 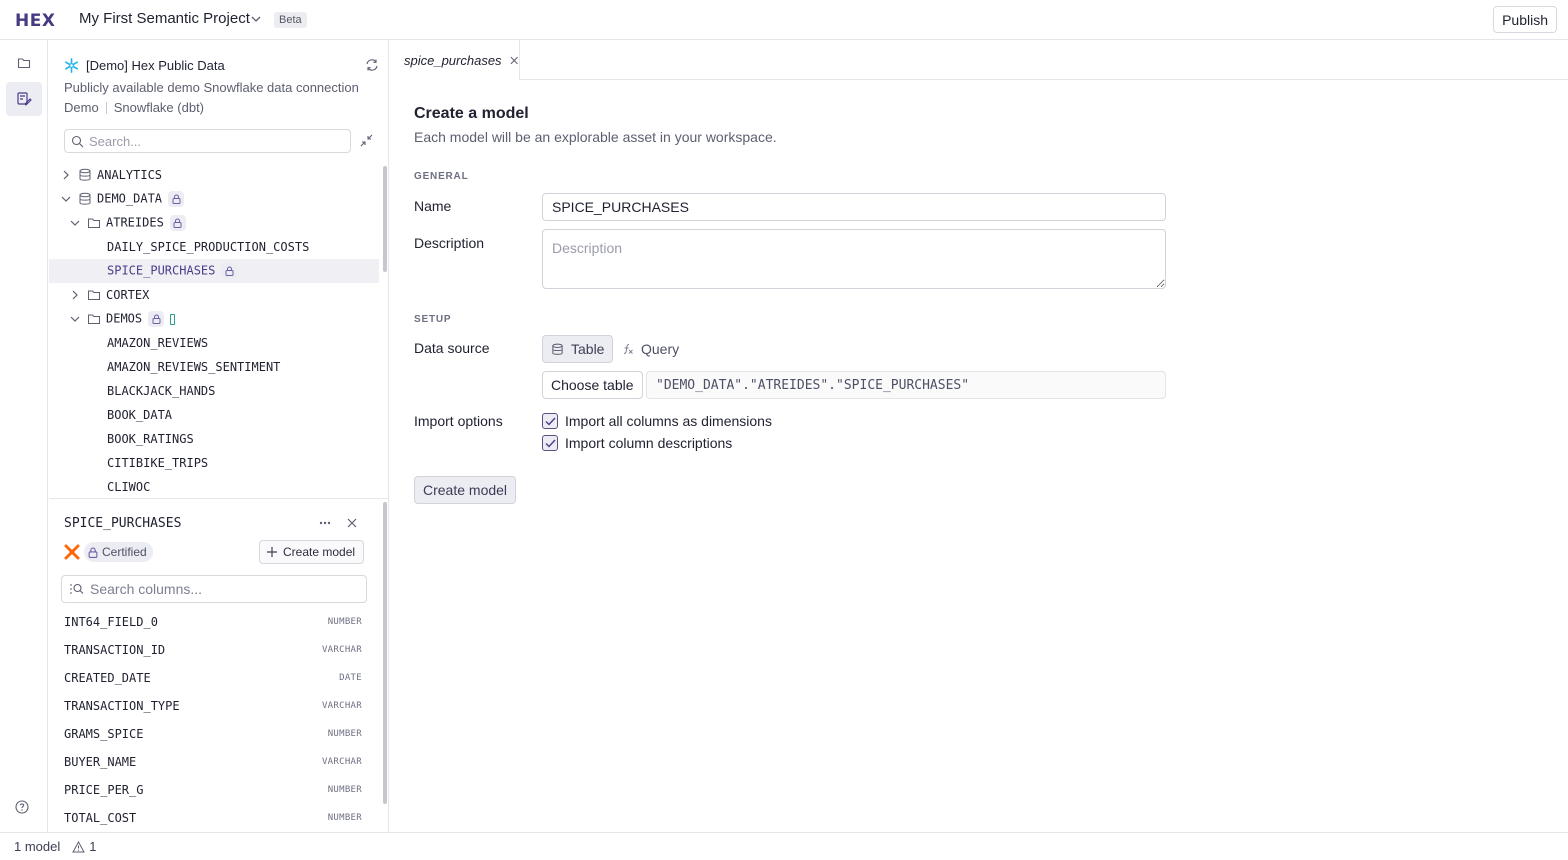 I want to click on data-browser-nav-button, so click(x=24, y=99).